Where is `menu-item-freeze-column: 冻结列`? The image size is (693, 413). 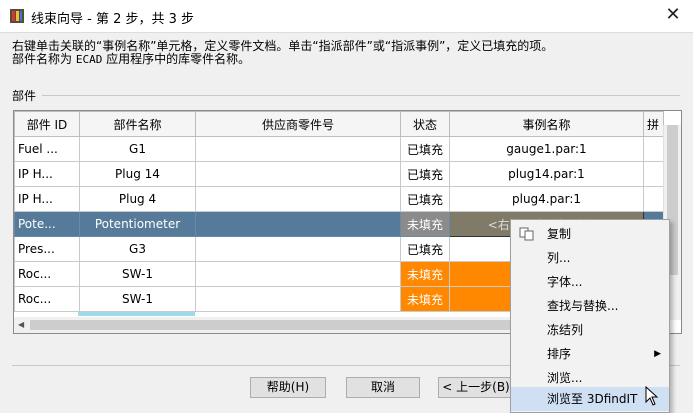
menu-item-freeze-column: 冻结列 is located at coordinates (590, 330).